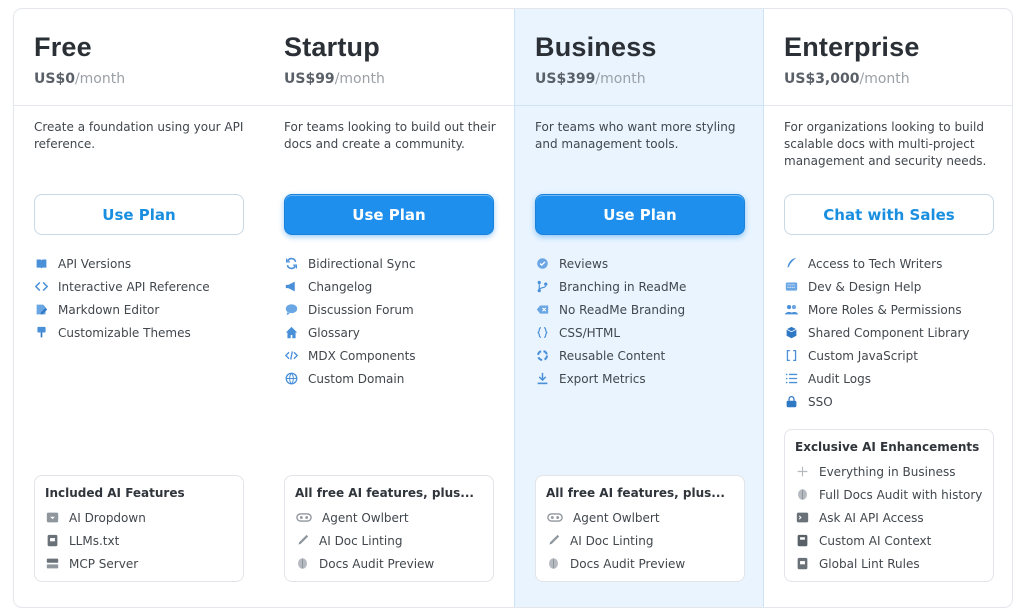 The image size is (1020, 615). I want to click on feature-label: Custom Domain, so click(356, 378).